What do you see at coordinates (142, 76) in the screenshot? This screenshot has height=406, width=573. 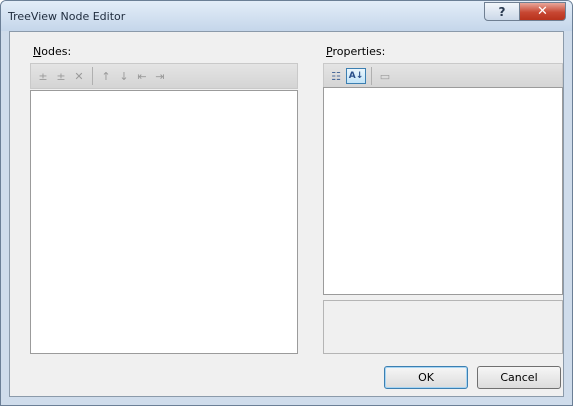 I see `move-left-icon: ⇤` at bounding box center [142, 76].